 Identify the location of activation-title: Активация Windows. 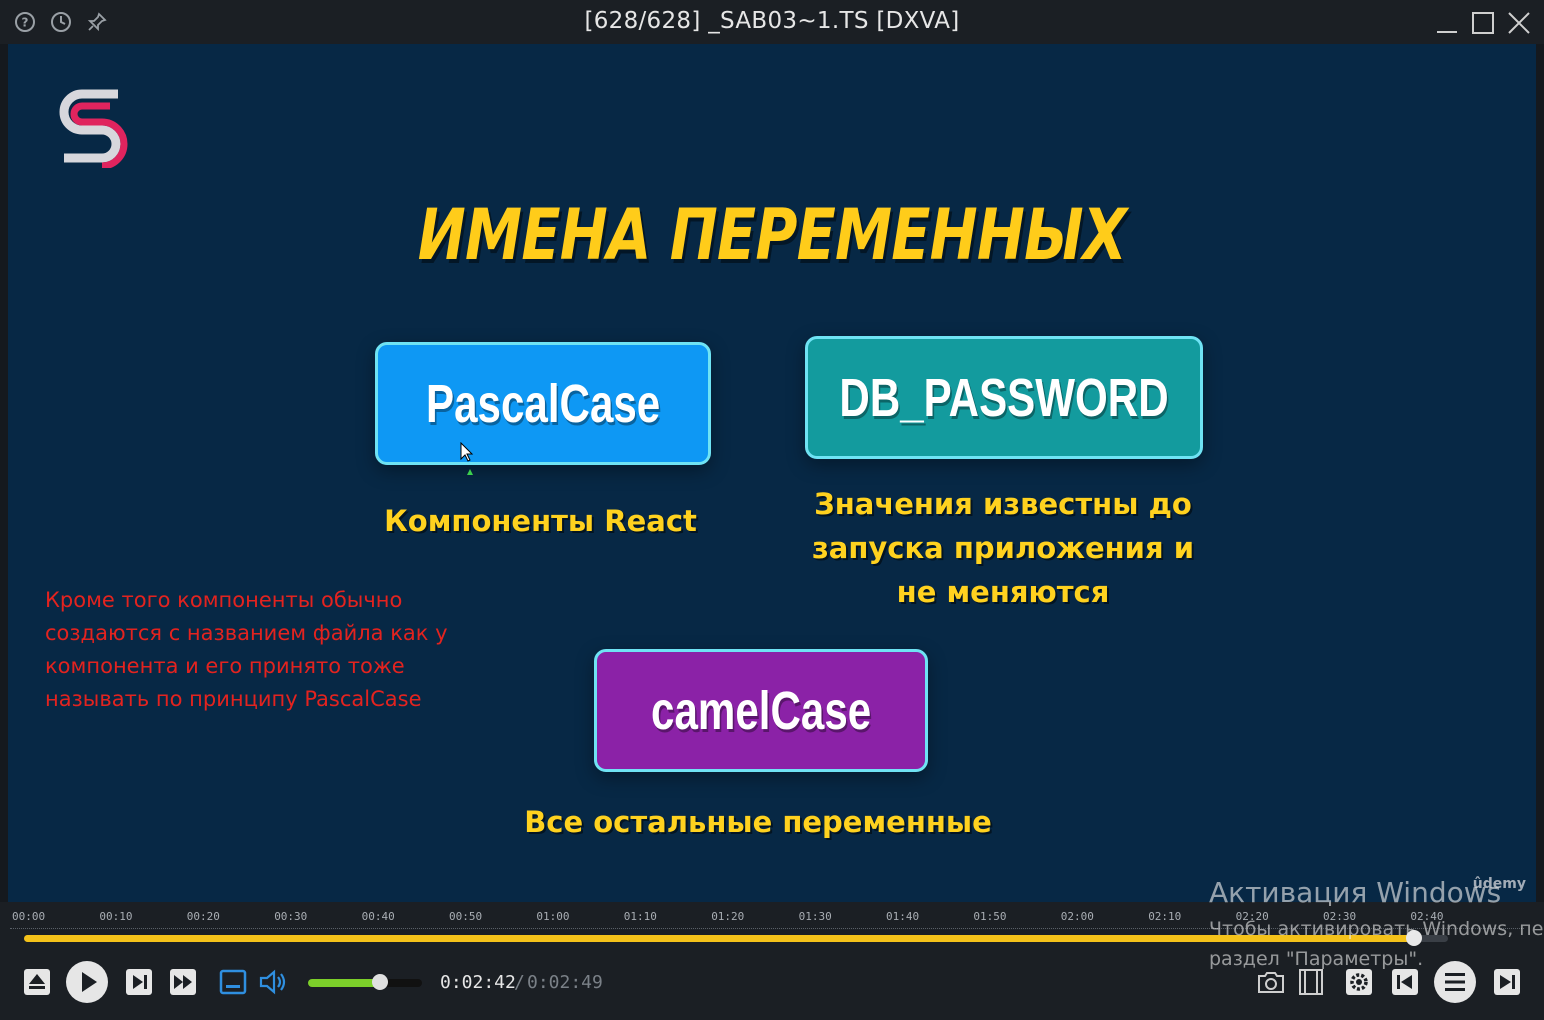
(1355, 892).